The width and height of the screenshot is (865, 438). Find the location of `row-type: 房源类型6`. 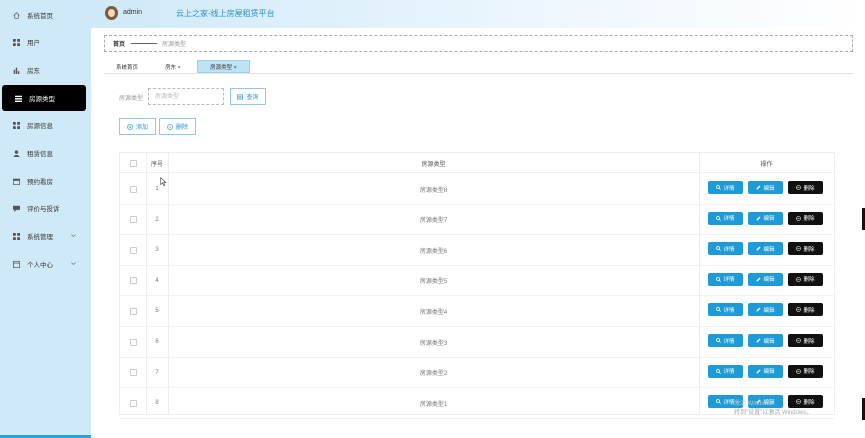

row-type: 房源类型6 is located at coordinates (433, 251).